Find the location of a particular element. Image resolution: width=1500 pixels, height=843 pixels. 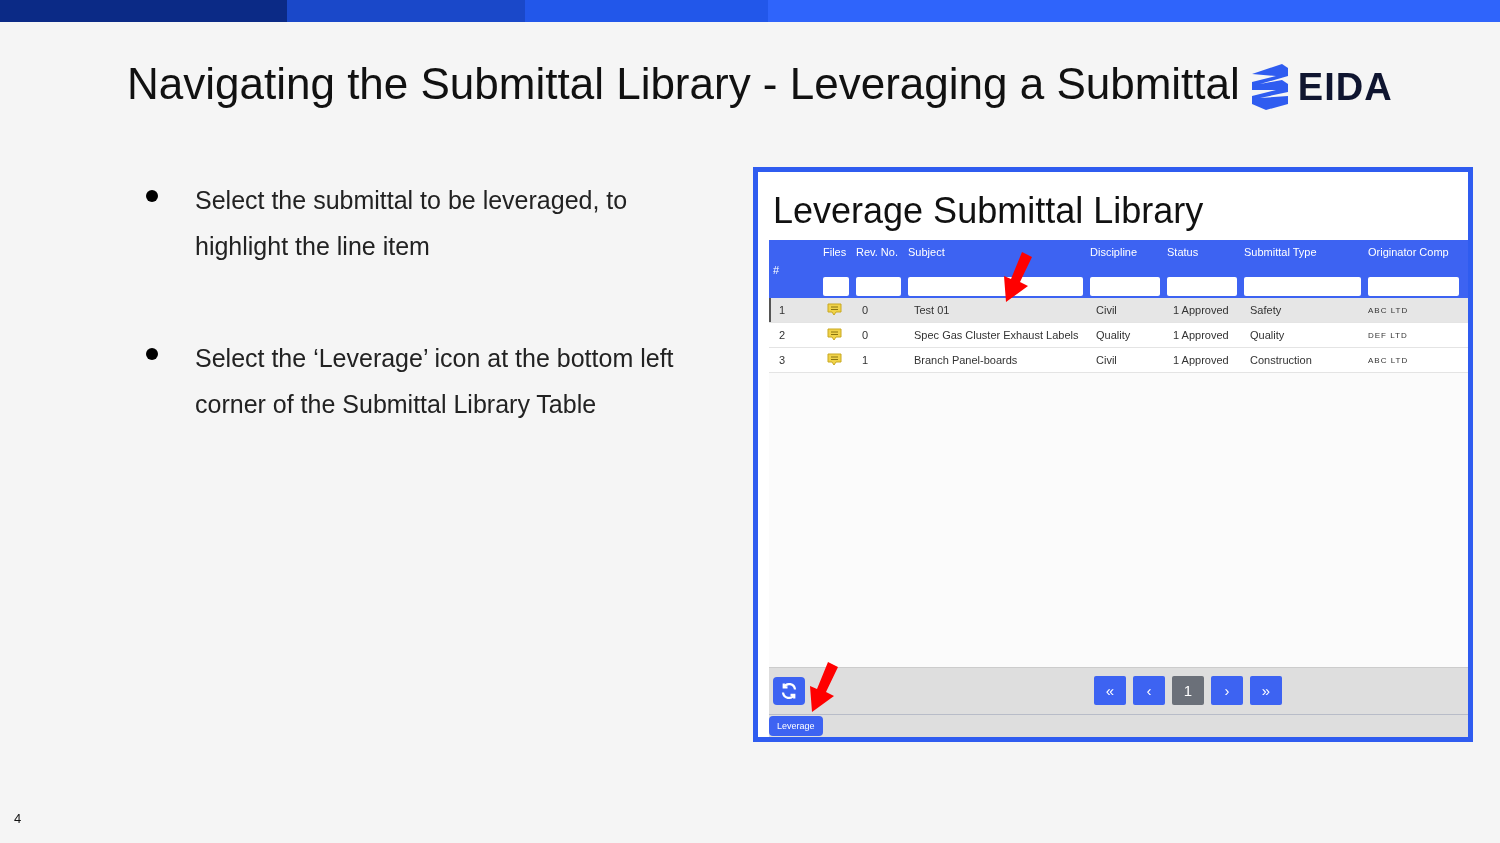

table-cell-text: Spec Gas Cluster Exhaust Labels is located at coordinates (996, 335).